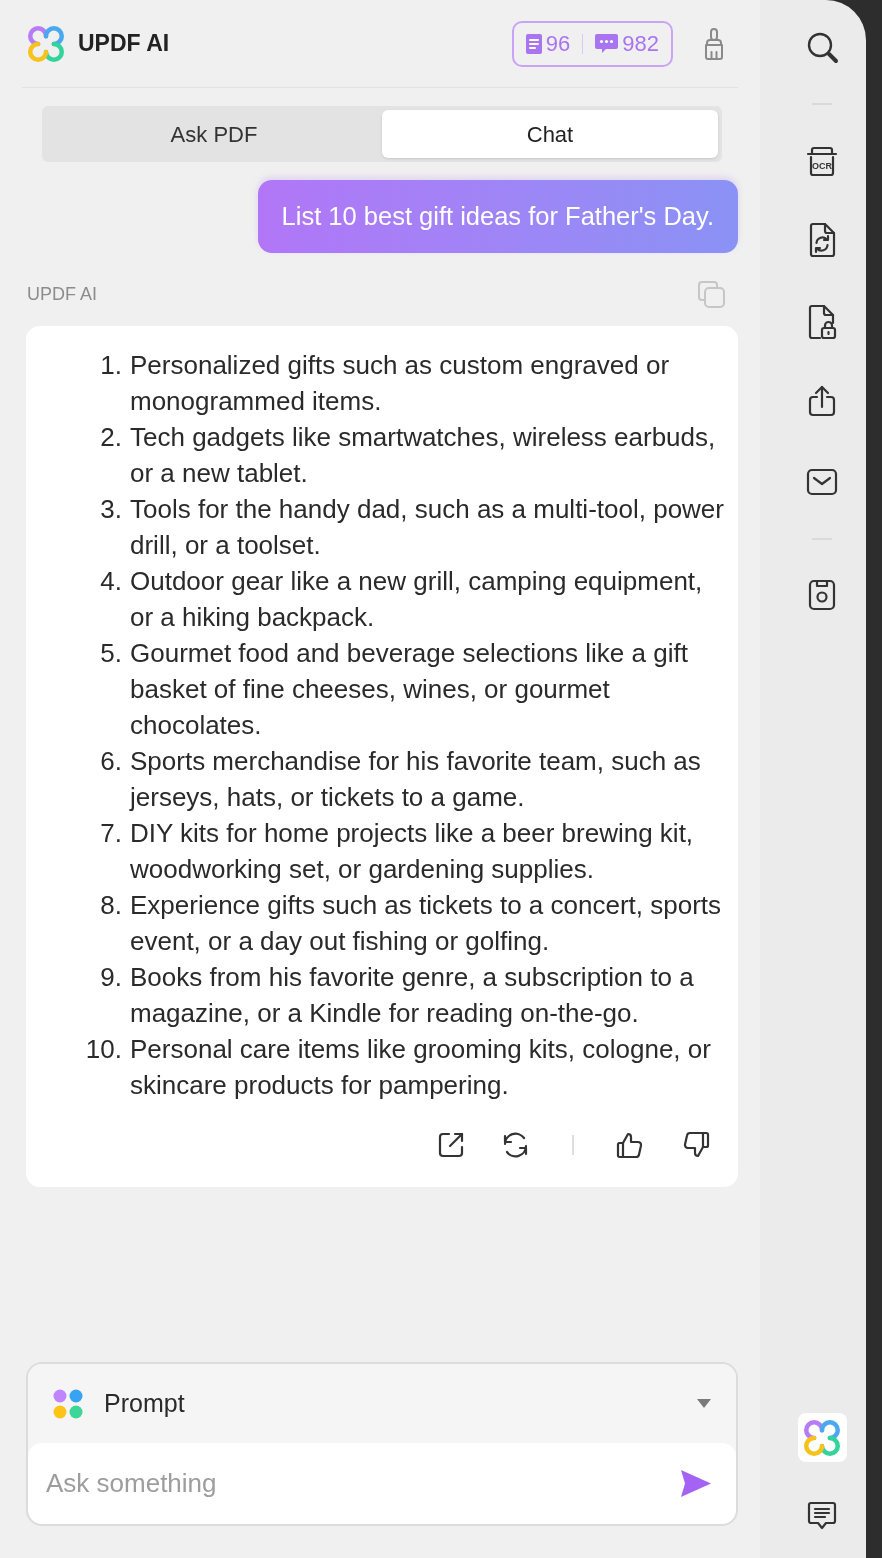  I want to click on list-number: 5., so click(110, 653).